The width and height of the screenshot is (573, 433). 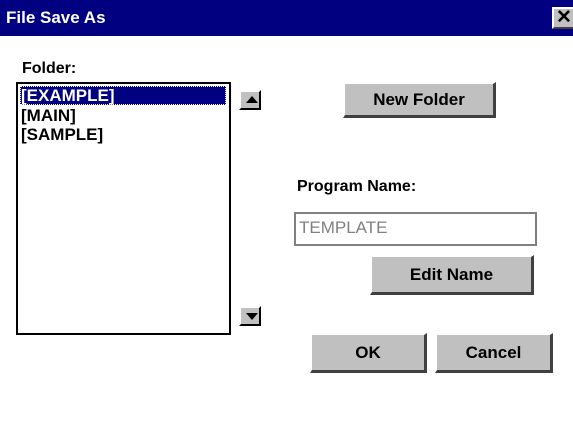 I want to click on title-bar: File Save As ✕, so click(x=286, y=18).